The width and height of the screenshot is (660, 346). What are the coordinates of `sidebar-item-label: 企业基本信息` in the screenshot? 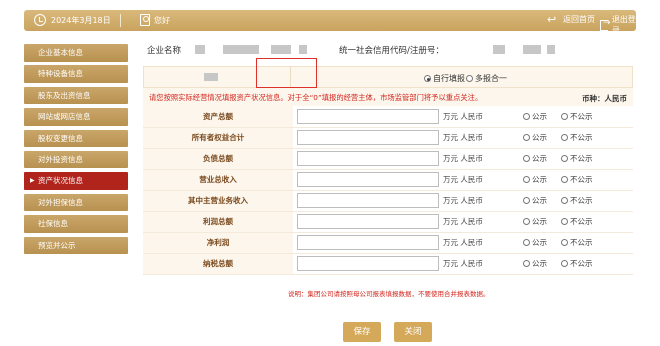 It's located at (60, 52).